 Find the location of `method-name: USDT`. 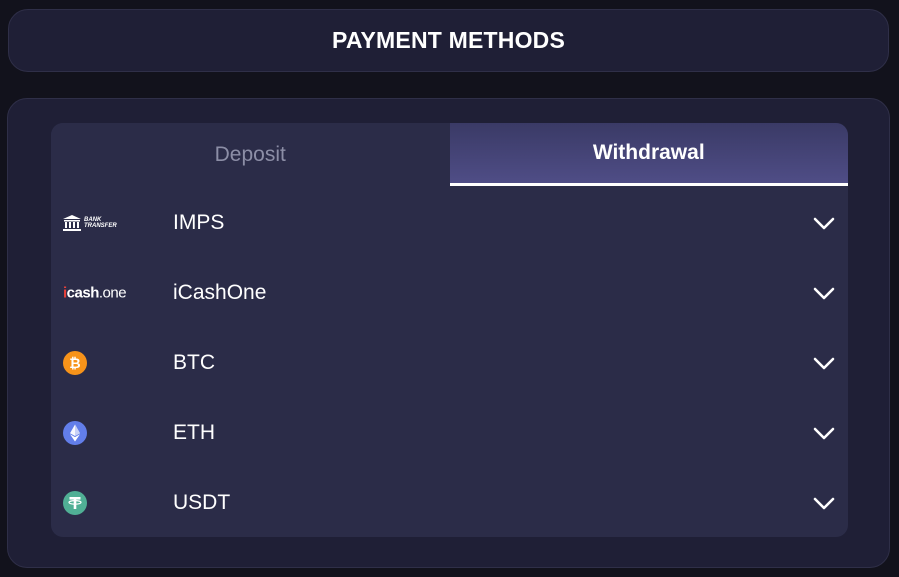

method-name: USDT is located at coordinates (202, 502).